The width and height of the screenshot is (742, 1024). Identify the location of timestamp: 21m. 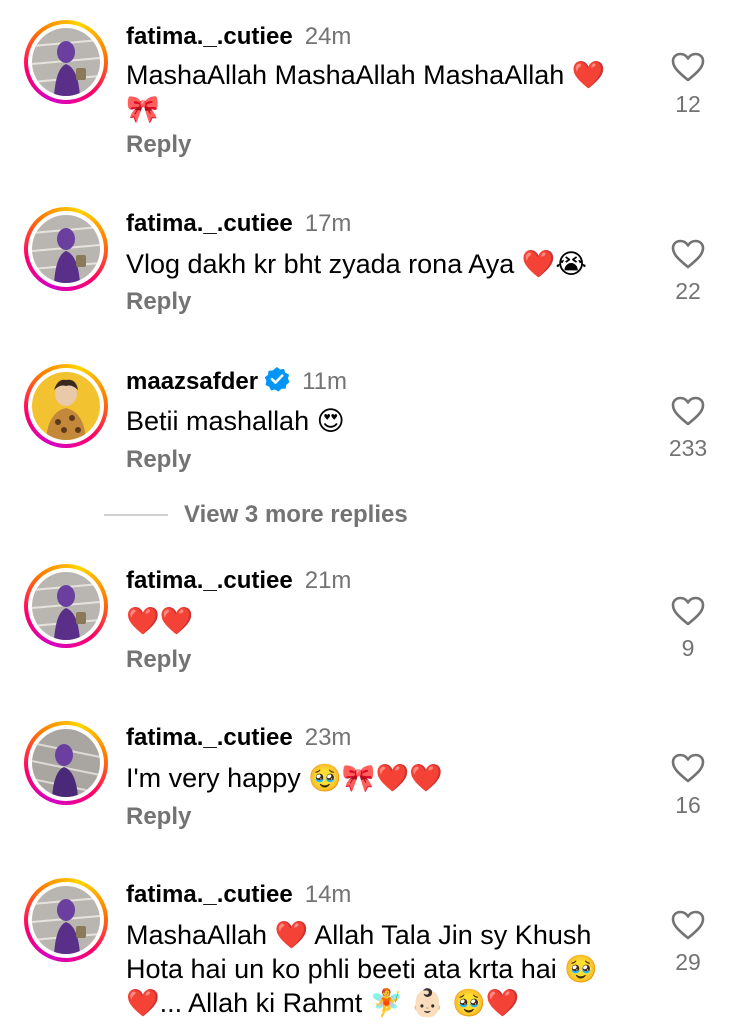
(328, 580).